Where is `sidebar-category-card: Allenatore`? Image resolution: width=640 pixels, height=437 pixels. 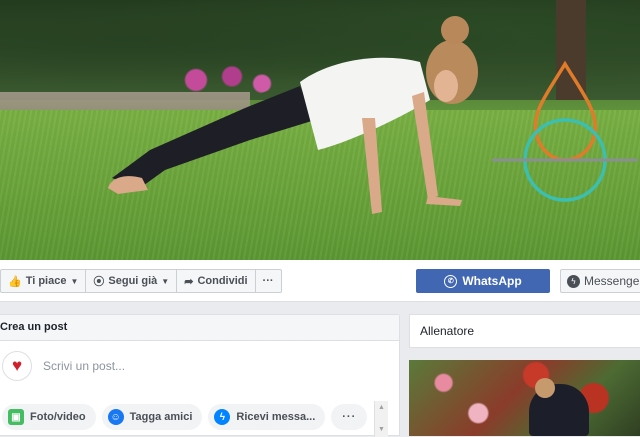
sidebar-category-card: Allenatore is located at coordinates (524, 331).